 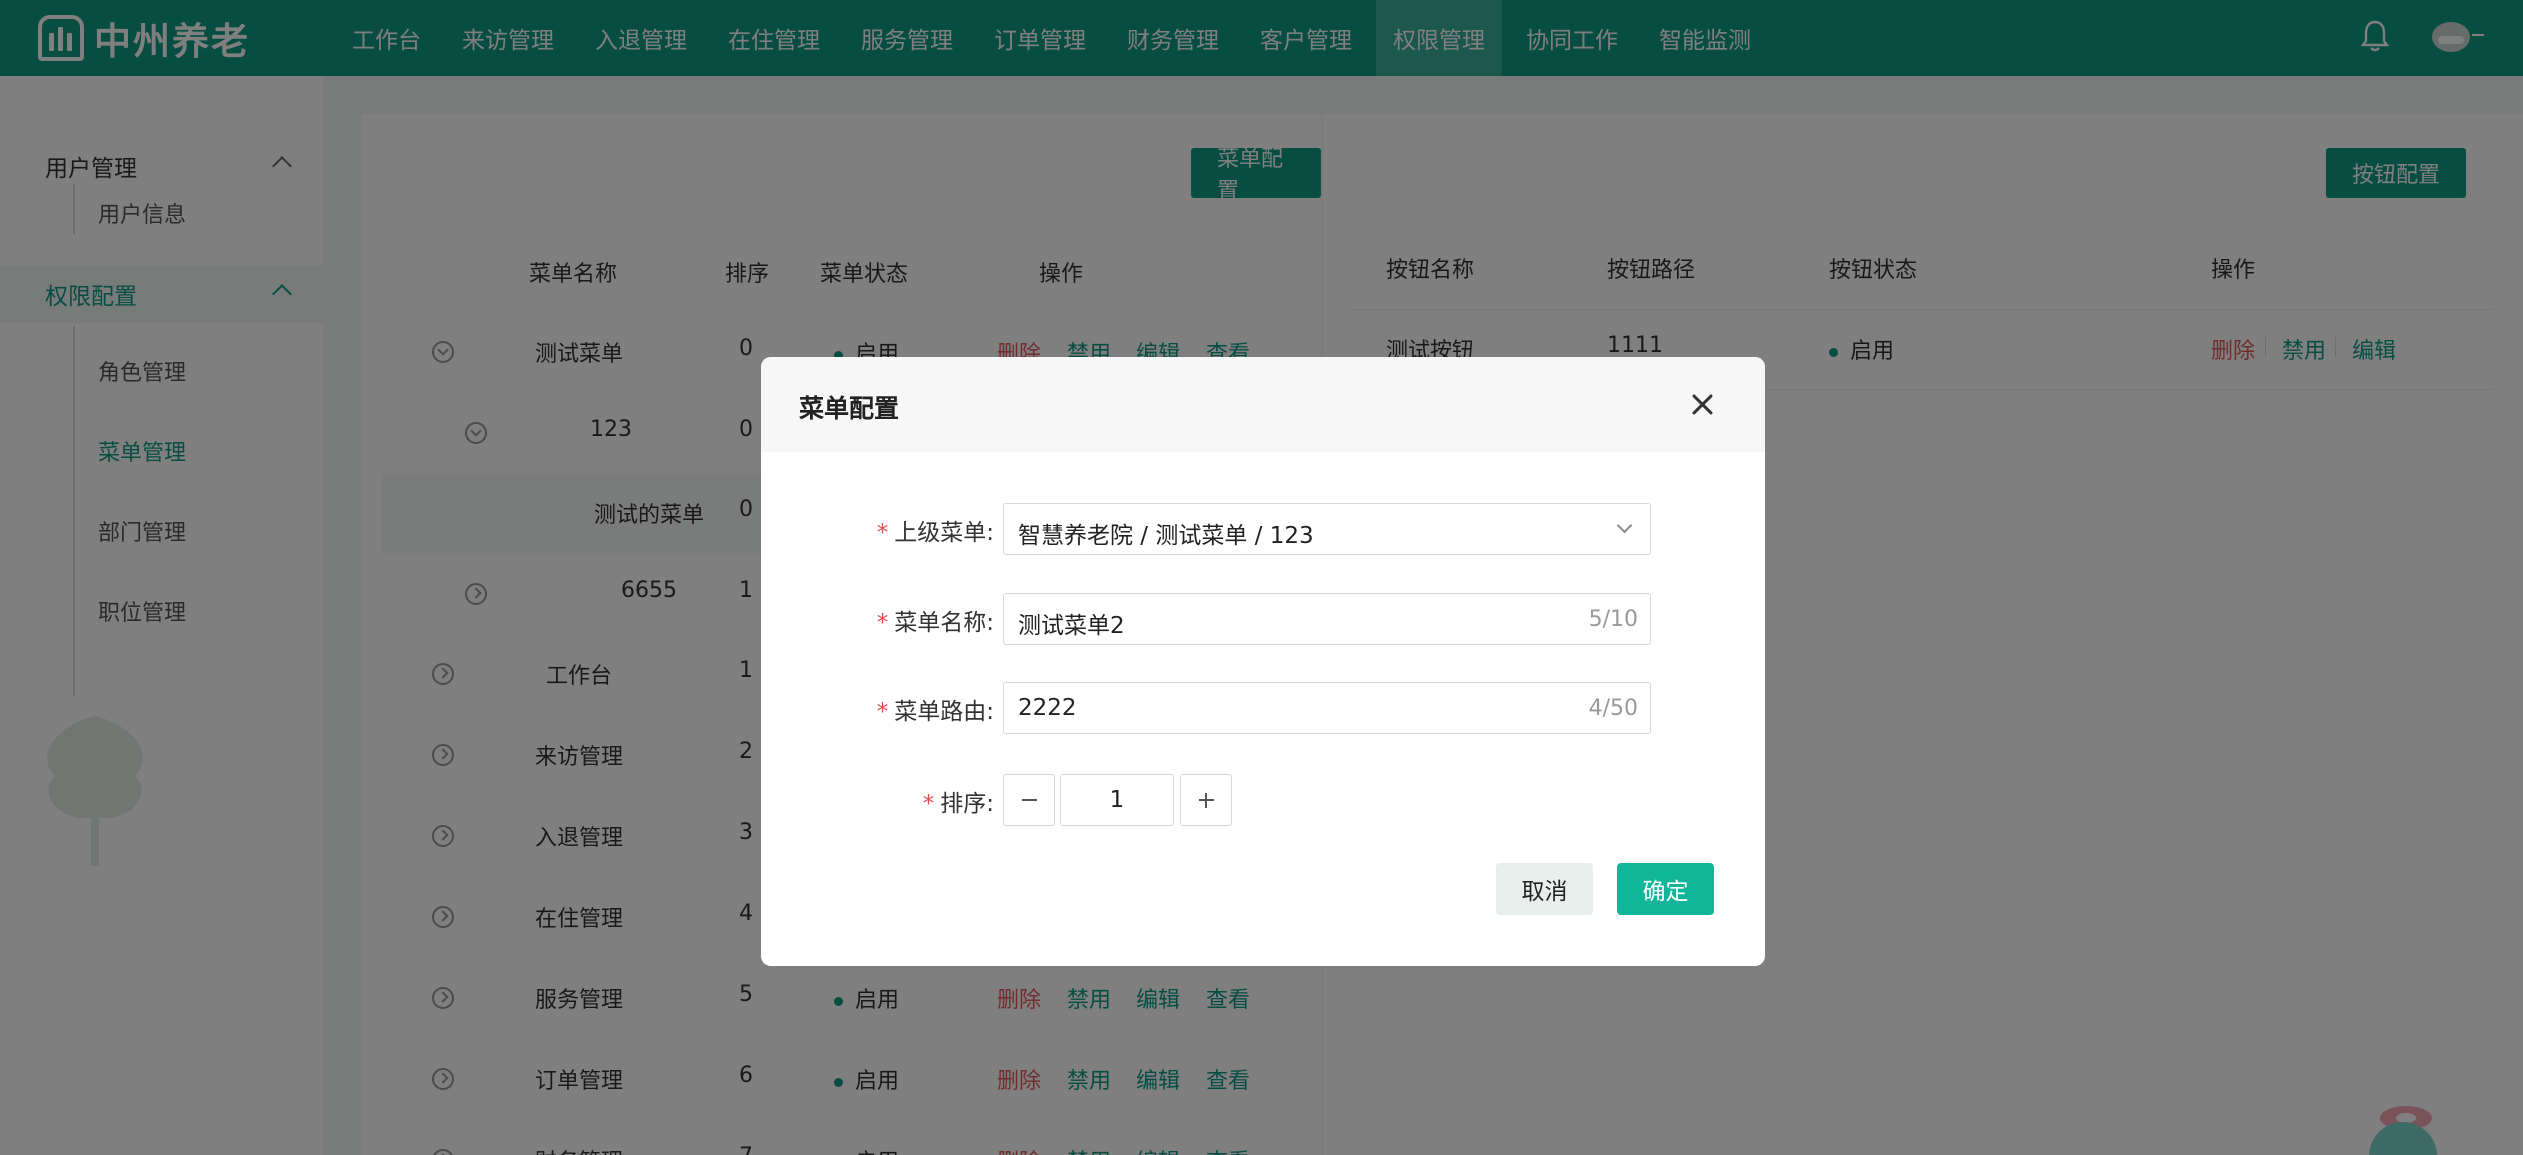 What do you see at coordinates (935, 712) in the screenshot?
I see `menu-route-label: * 菜单路由:` at bounding box center [935, 712].